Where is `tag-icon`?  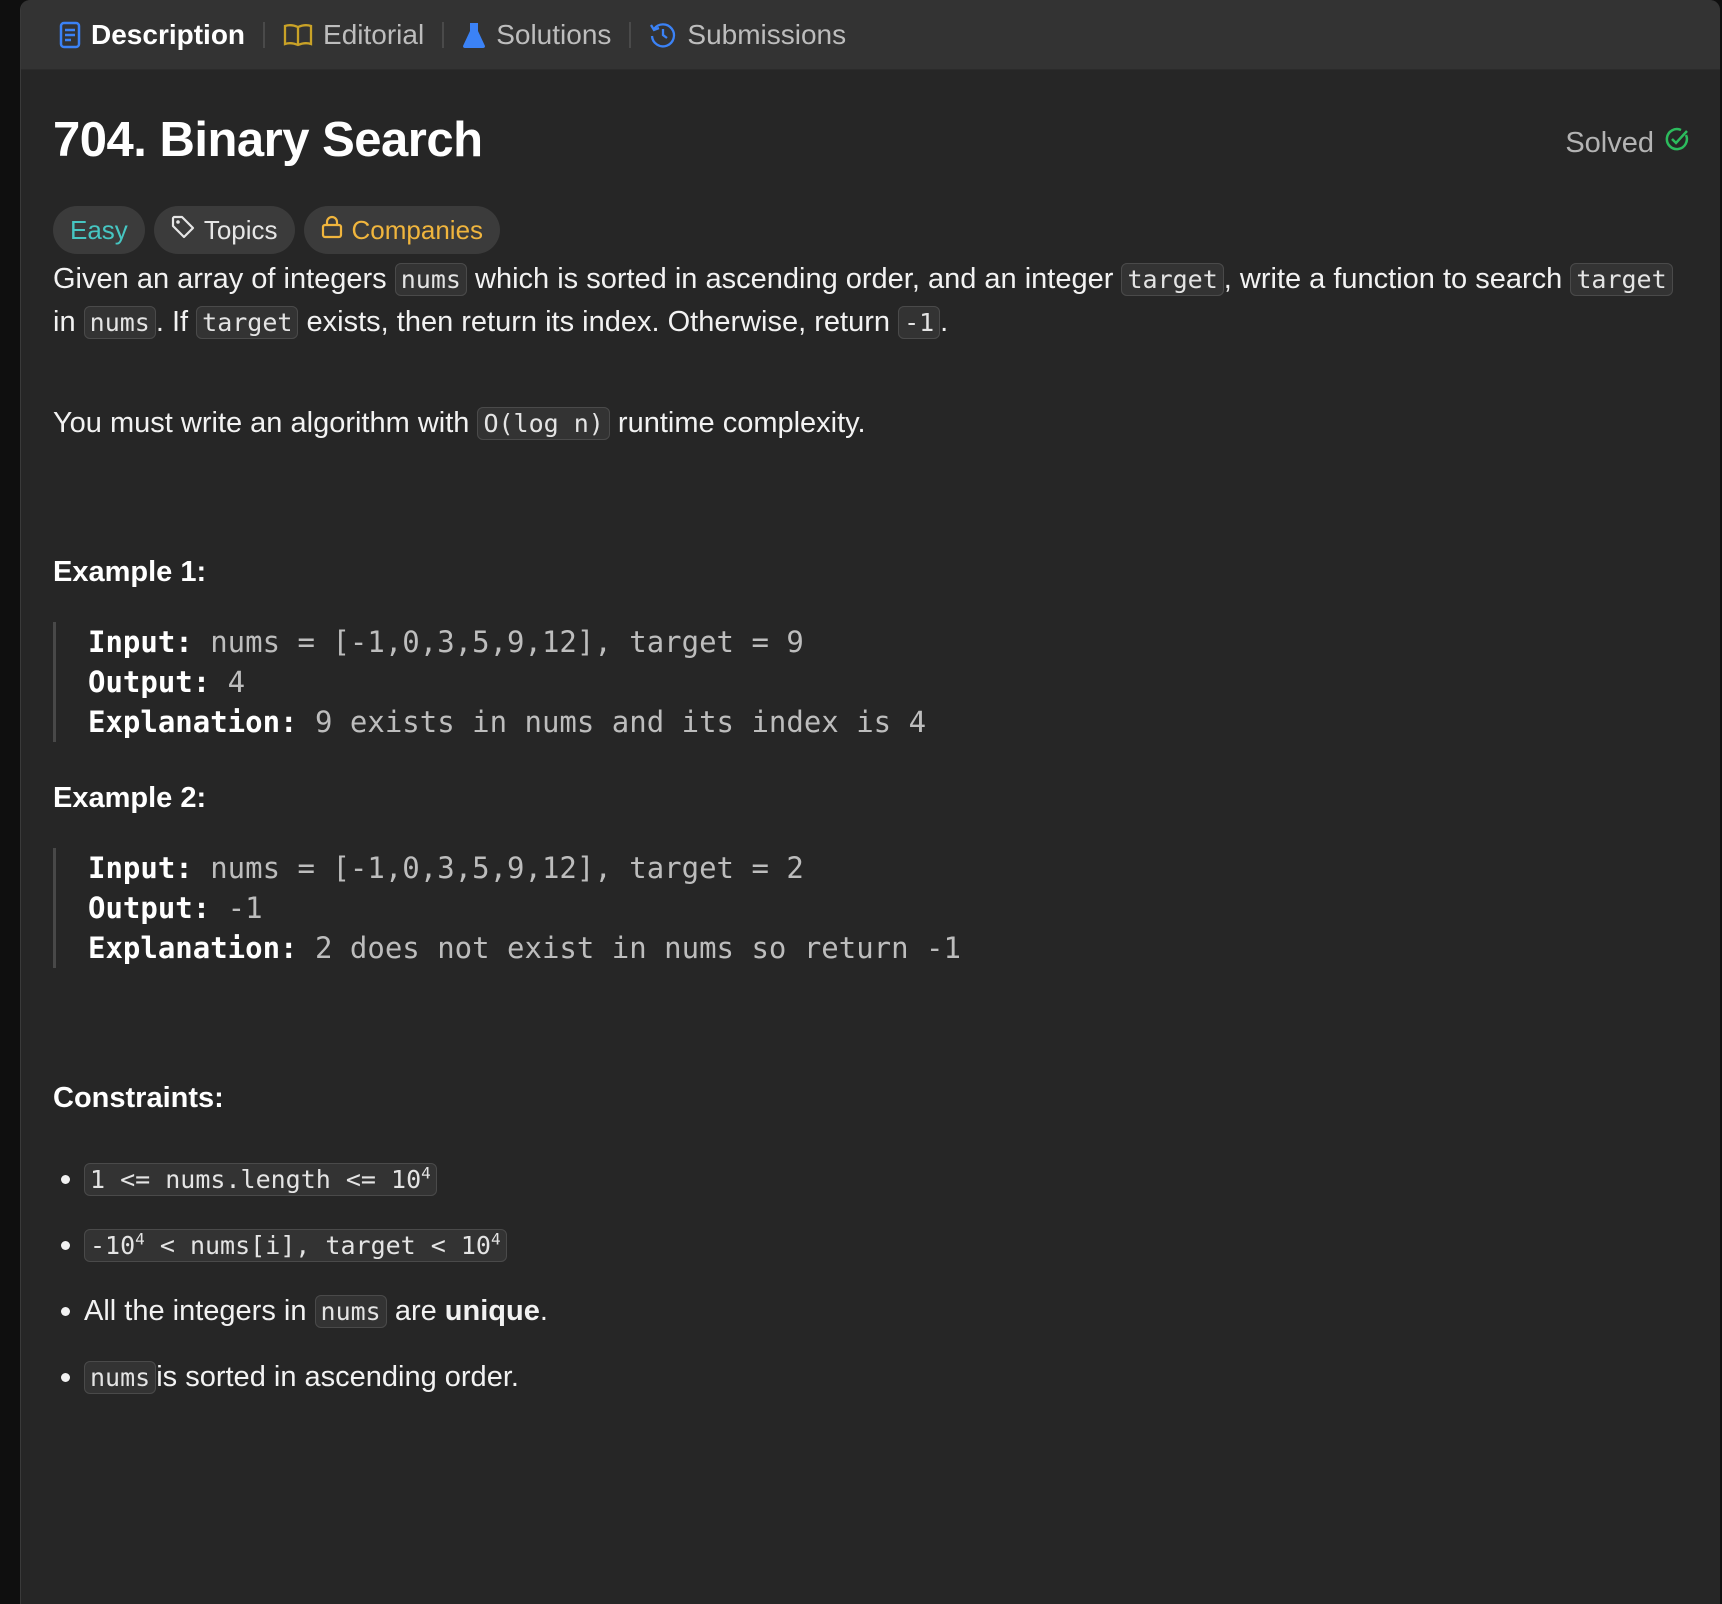
tag-icon is located at coordinates (183, 230).